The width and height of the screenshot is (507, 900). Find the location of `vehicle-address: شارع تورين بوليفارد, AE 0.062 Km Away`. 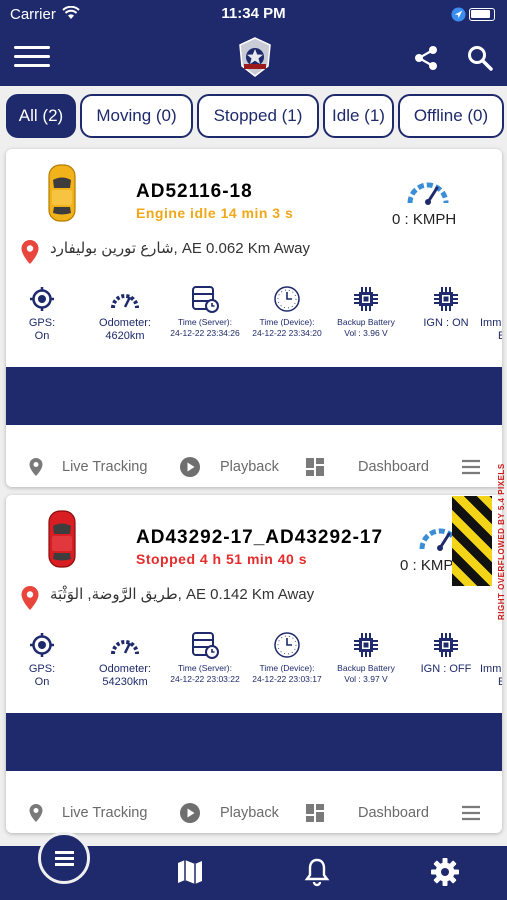

vehicle-address: شارع تورين بوليفارد, AE 0.062 Km Away is located at coordinates (180, 248).